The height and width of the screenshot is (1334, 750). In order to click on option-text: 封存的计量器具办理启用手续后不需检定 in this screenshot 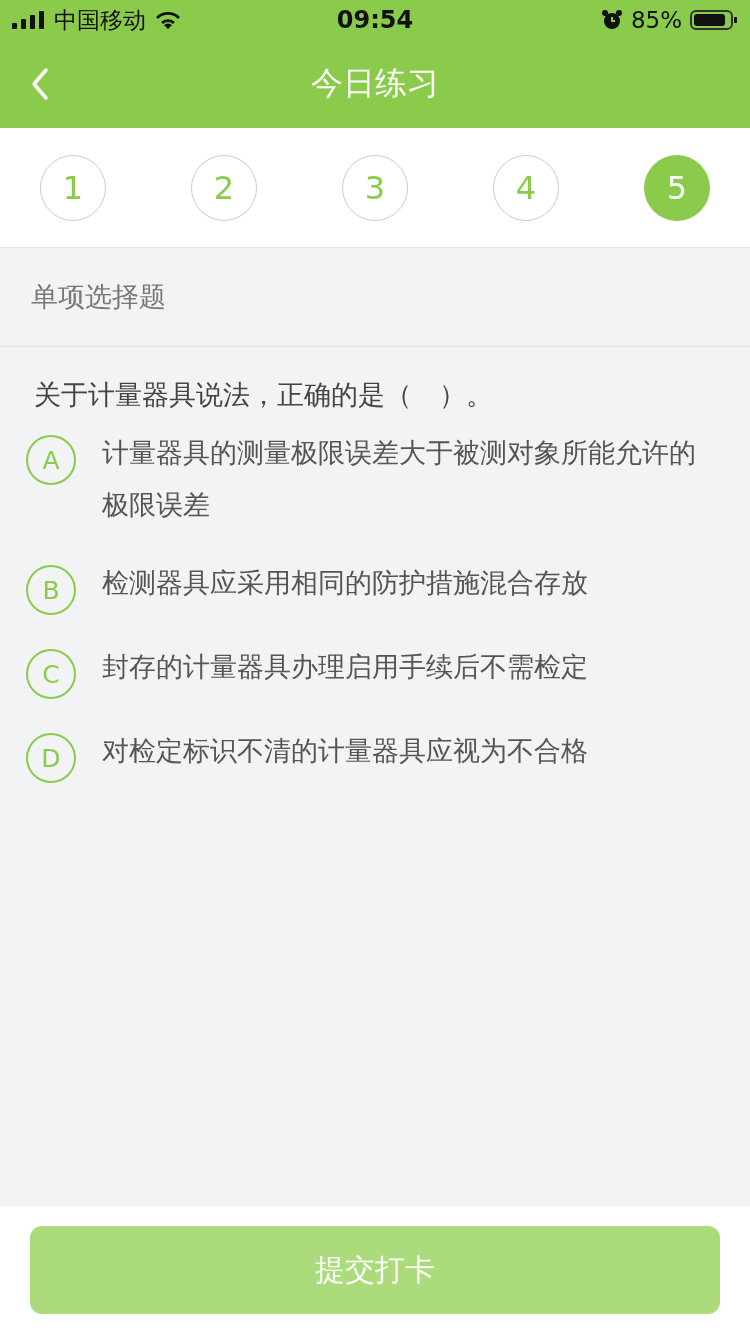, I will do `click(345, 667)`.